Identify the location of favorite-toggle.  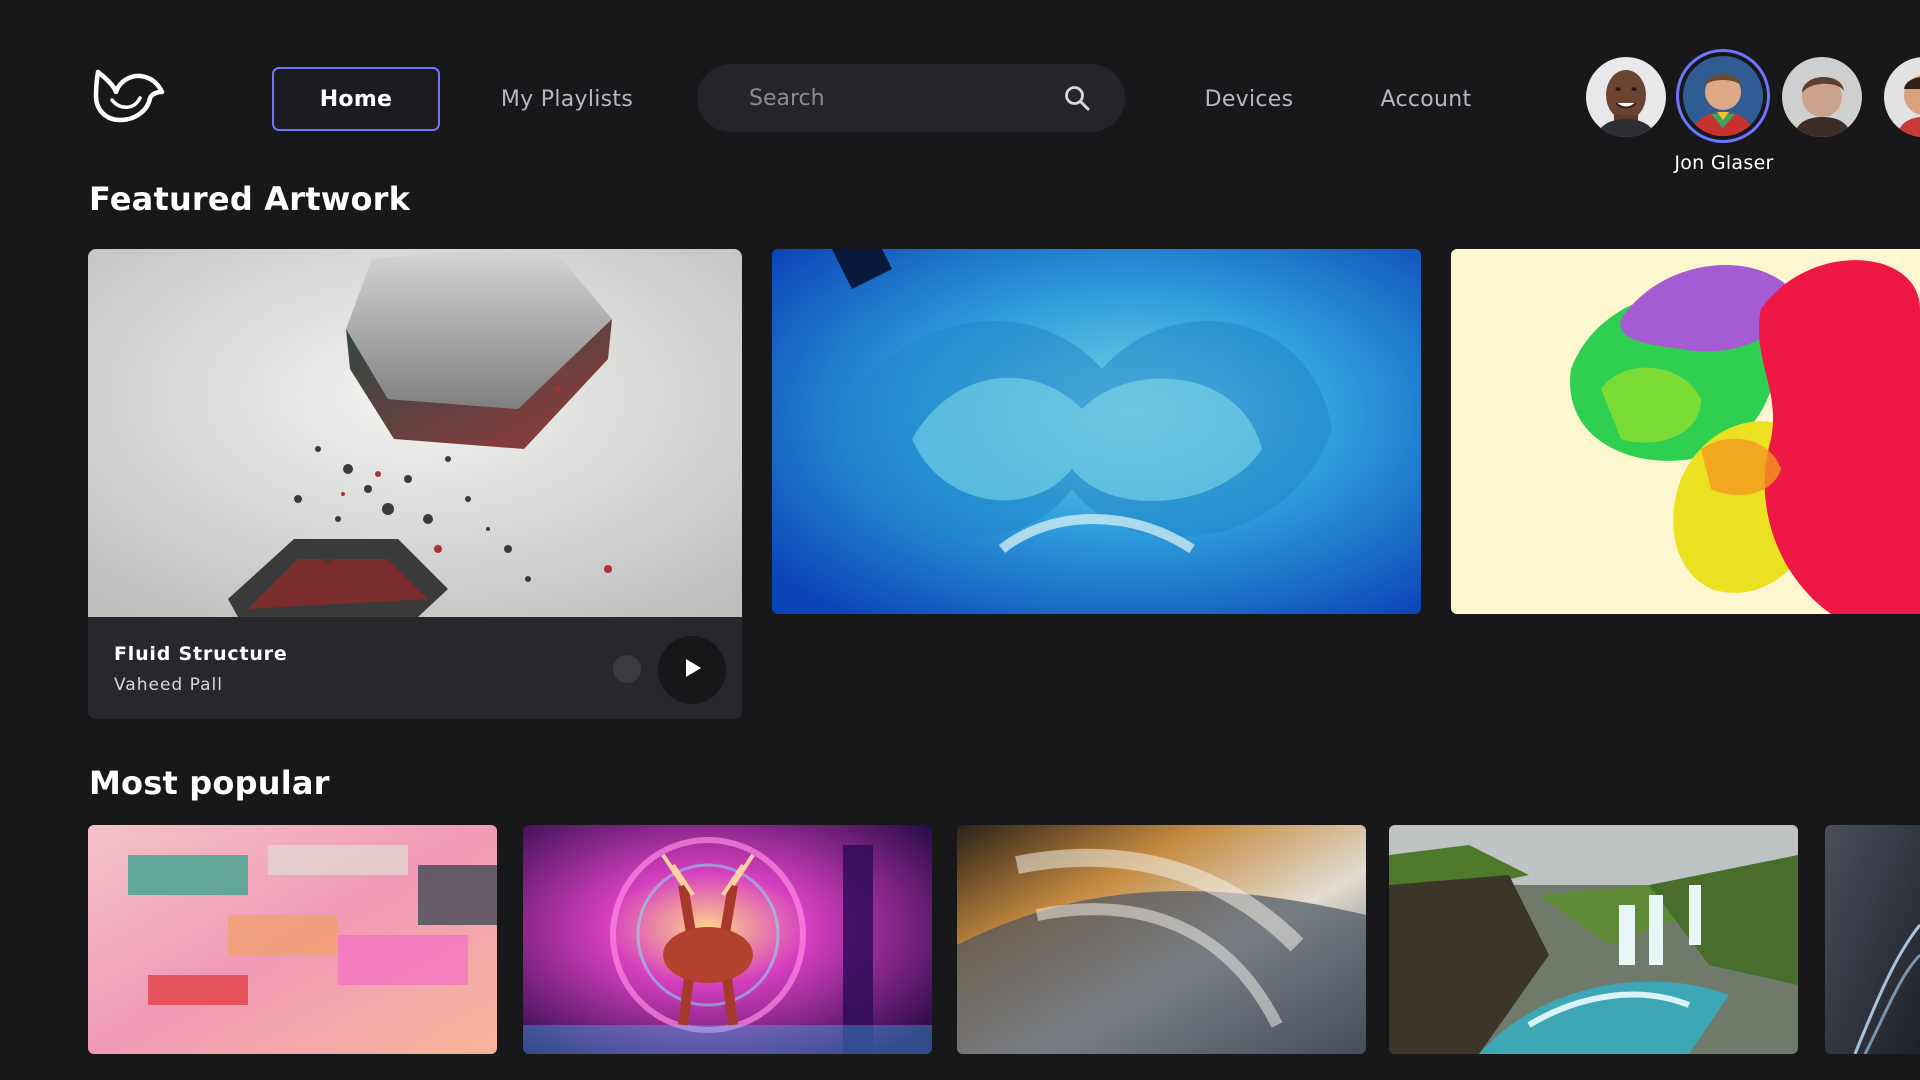
(627, 669).